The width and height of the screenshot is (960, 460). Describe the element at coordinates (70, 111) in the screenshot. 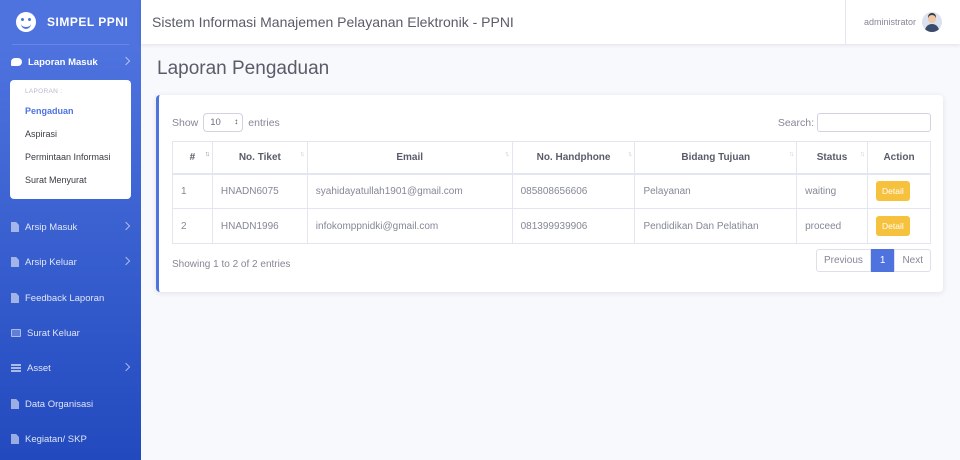

I see `submenu-item-pengaduan: Pengaduan` at that location.